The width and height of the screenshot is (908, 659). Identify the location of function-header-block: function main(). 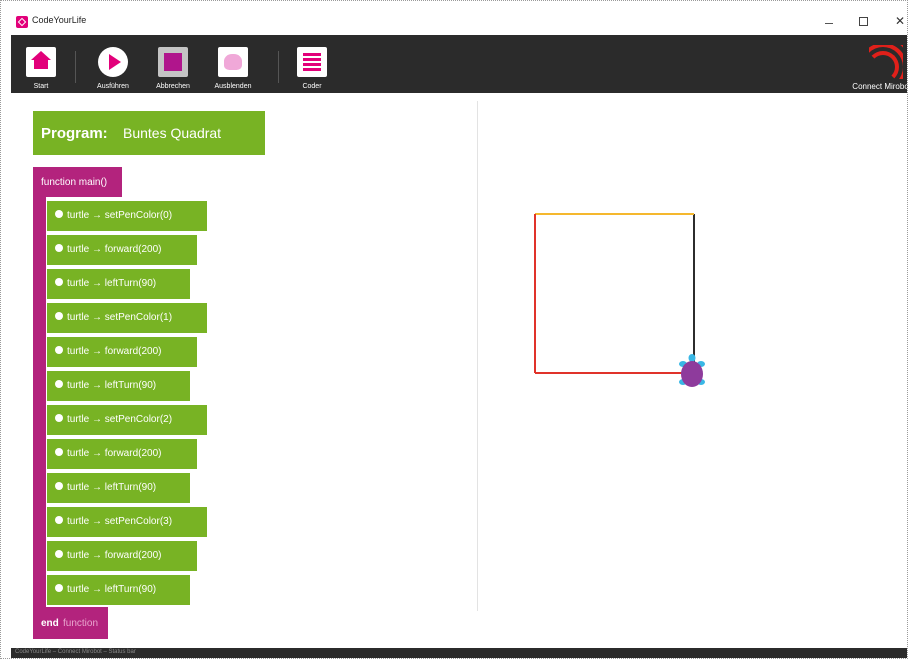
(77, 182).